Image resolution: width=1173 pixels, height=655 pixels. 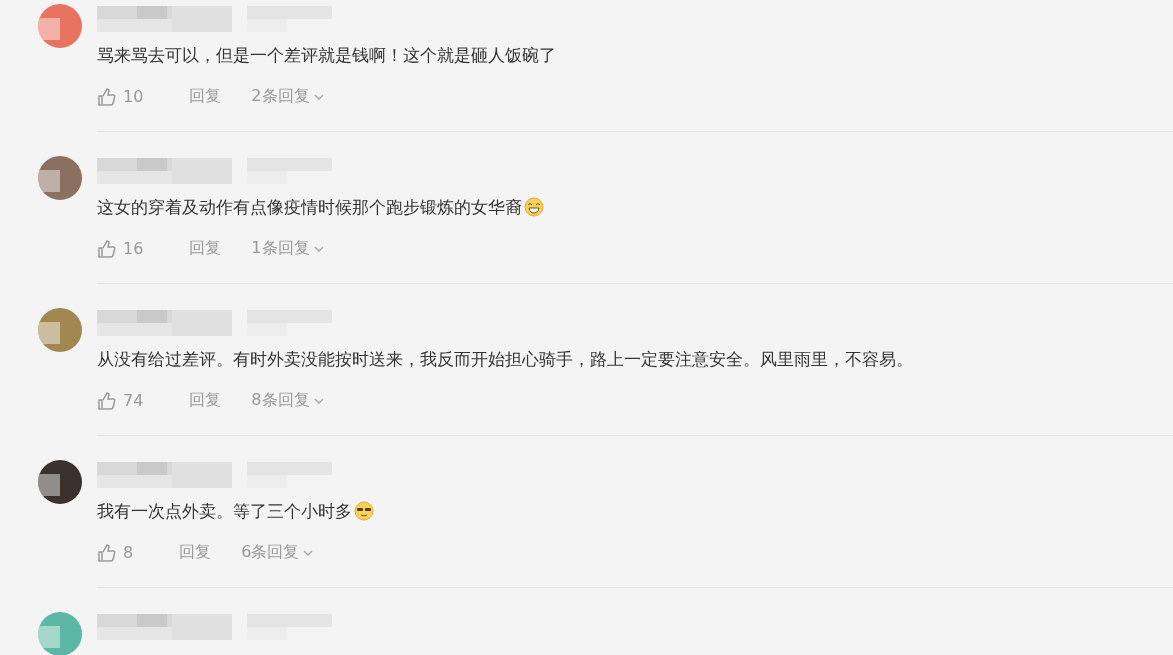 I want to click on replies-toggle: 8条回复, so click(x=287, y=400).